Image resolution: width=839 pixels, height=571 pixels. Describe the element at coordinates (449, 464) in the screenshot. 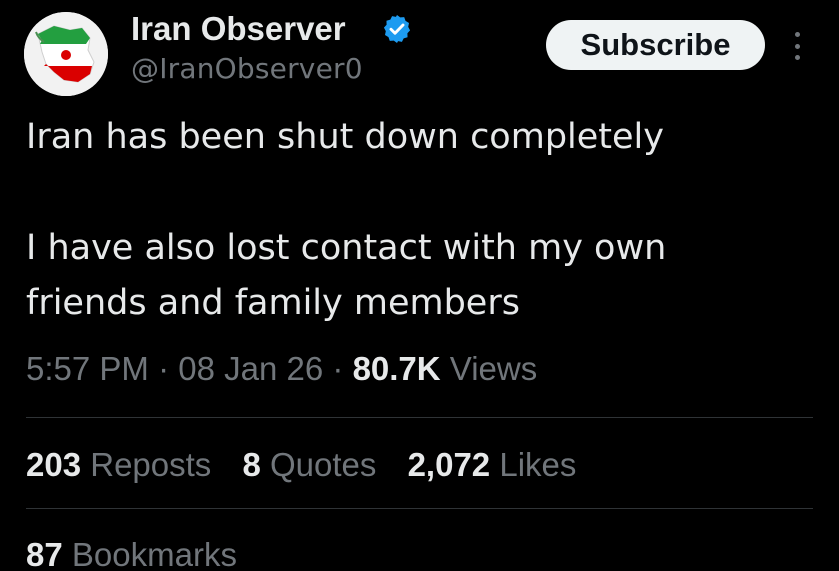

I see `likes-count: 2,072` at that location.